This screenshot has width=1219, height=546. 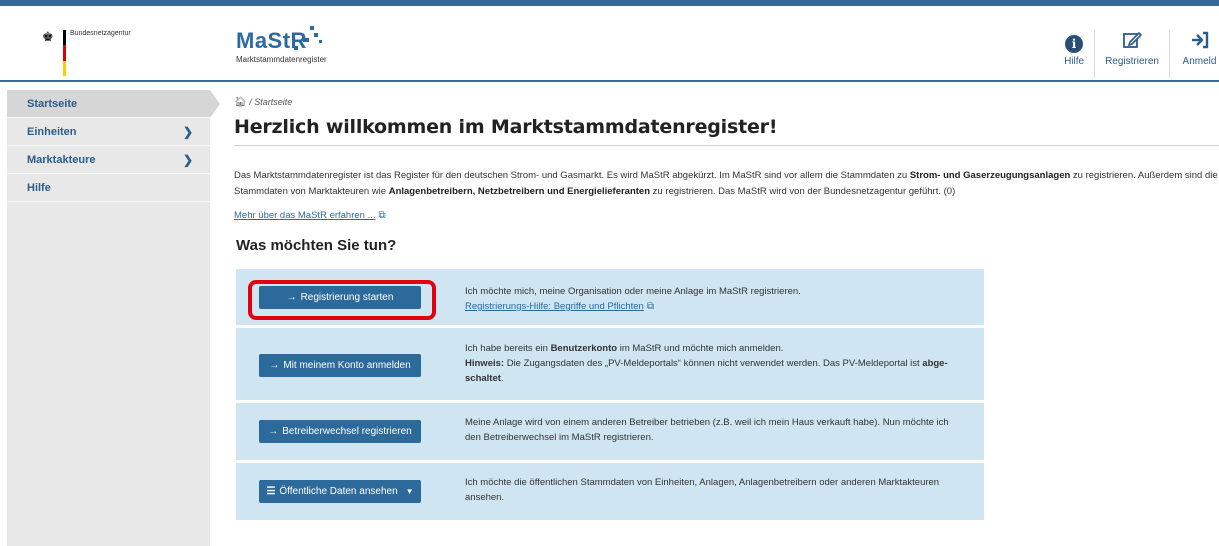 What do you see at coordinates (273, 102) in the screenshot?
I see `breadcrumb-current: Startseite` at bounding box center [273, 102].